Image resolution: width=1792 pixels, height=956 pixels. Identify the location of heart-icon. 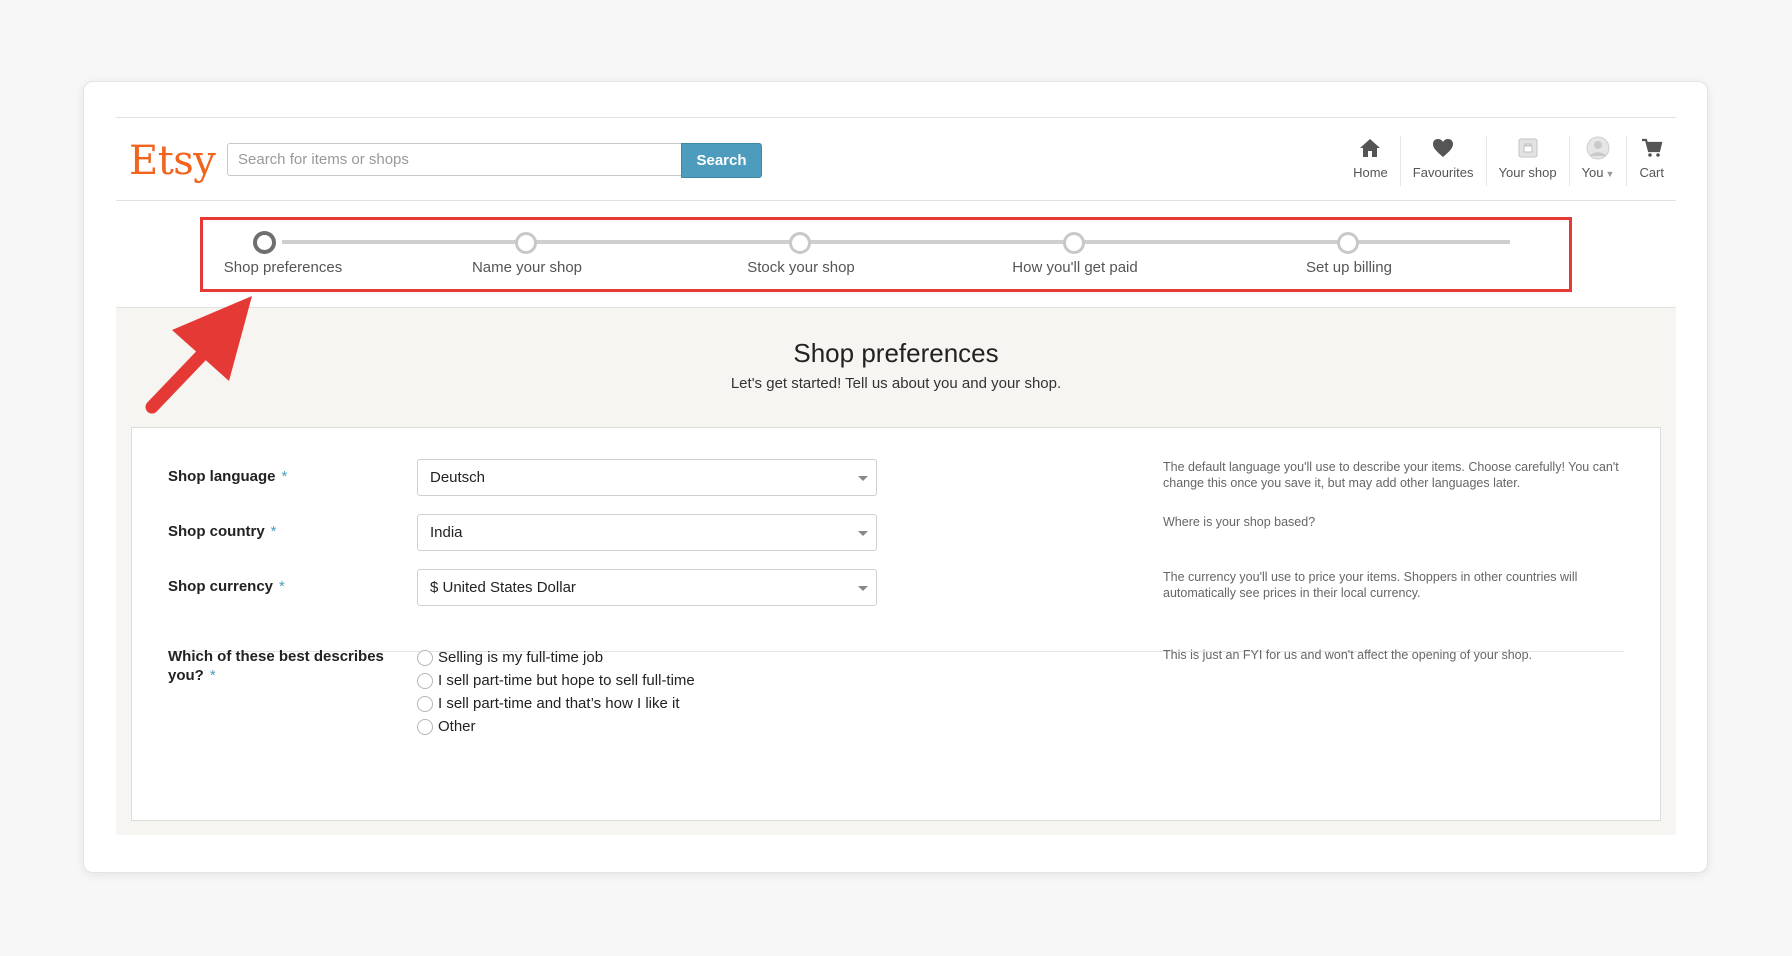
(1443, 148).